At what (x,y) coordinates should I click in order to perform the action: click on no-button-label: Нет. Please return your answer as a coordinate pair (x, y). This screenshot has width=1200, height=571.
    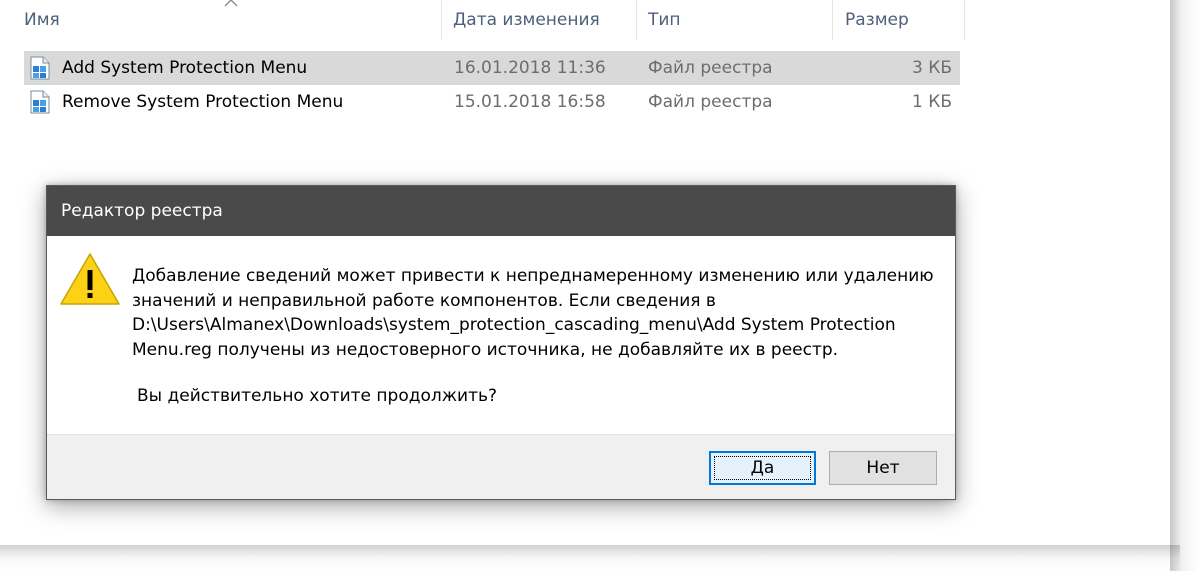
    Looking at the image, I should click on (883, 468).